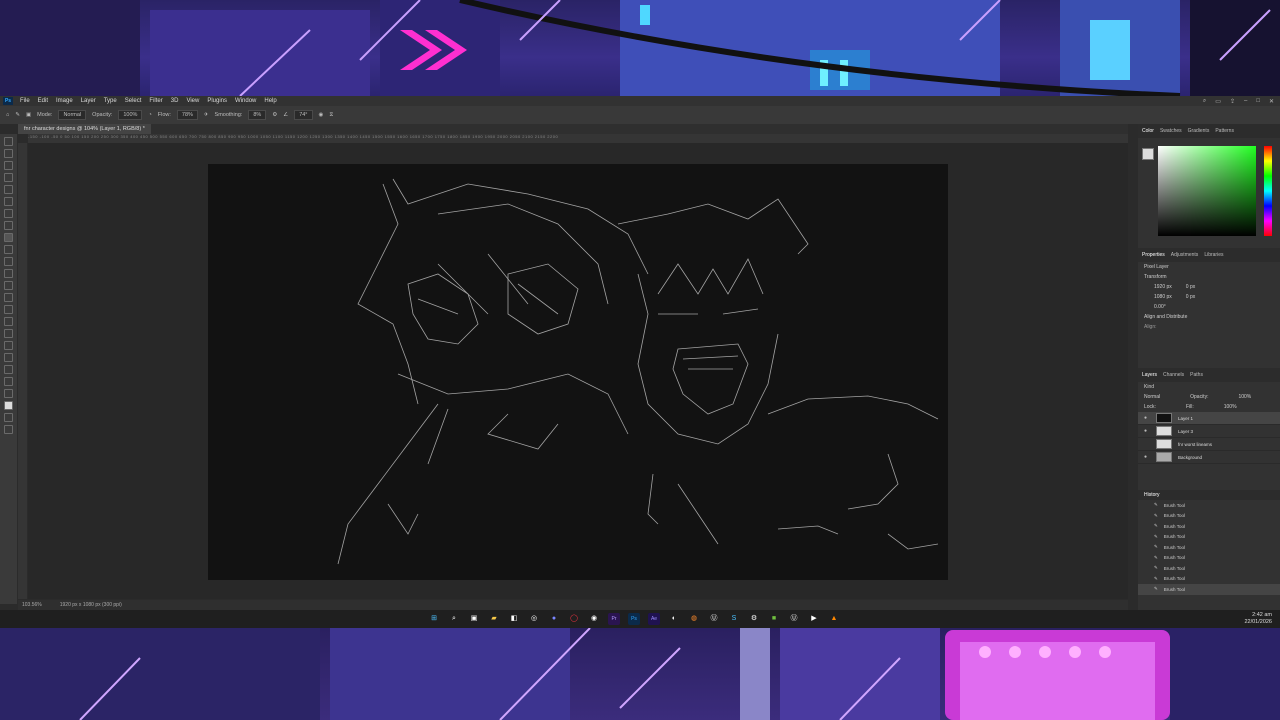  I want to click on fill-input: 100%, so click(1230, 407).